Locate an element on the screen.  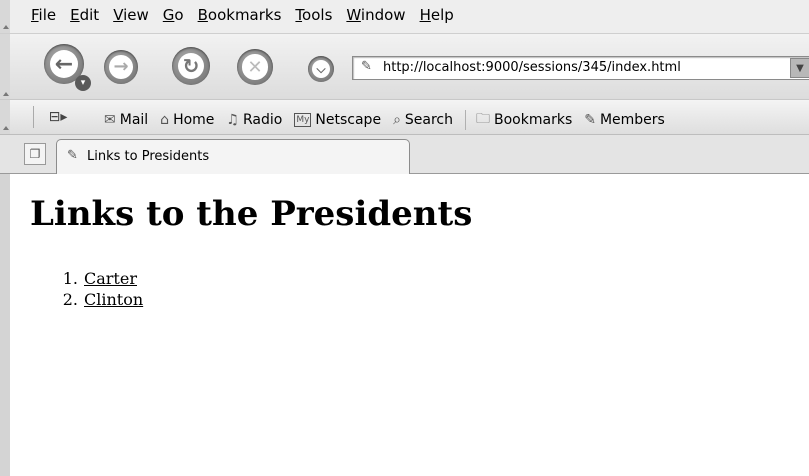
forward-button: → is located at coordinates (121, 67).